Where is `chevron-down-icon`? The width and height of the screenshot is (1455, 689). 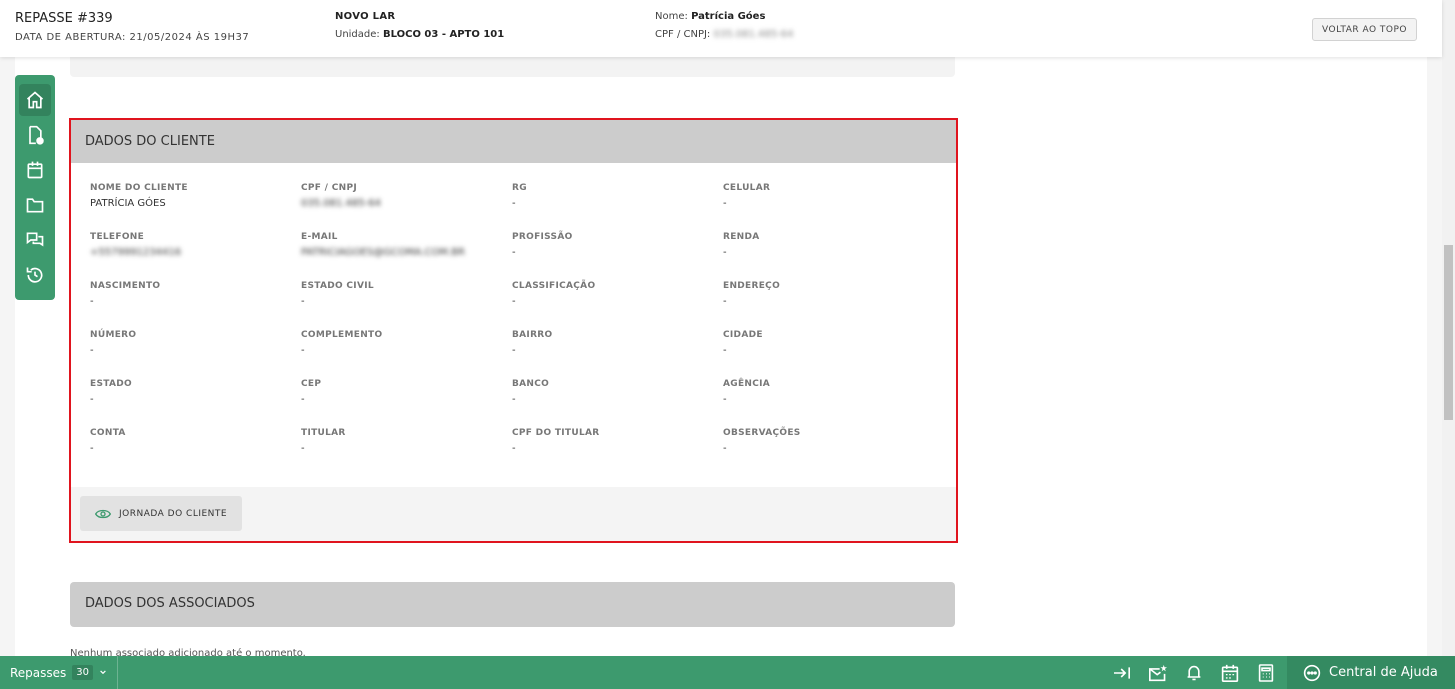 chevron-down-icon is located at coordinates (103, 672).